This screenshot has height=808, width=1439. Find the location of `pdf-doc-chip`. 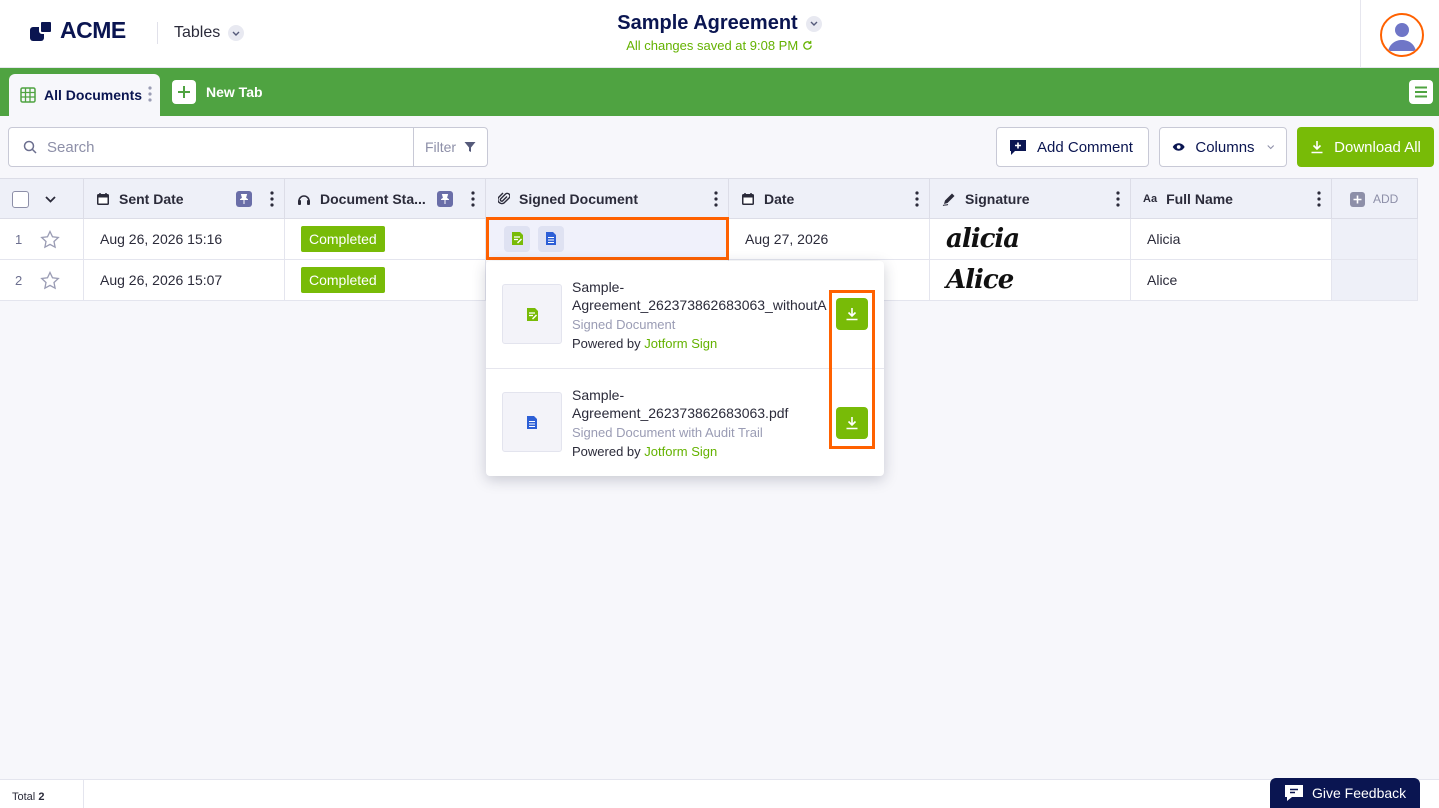

pdf-doc-chip is located at coordinates (551, 238).